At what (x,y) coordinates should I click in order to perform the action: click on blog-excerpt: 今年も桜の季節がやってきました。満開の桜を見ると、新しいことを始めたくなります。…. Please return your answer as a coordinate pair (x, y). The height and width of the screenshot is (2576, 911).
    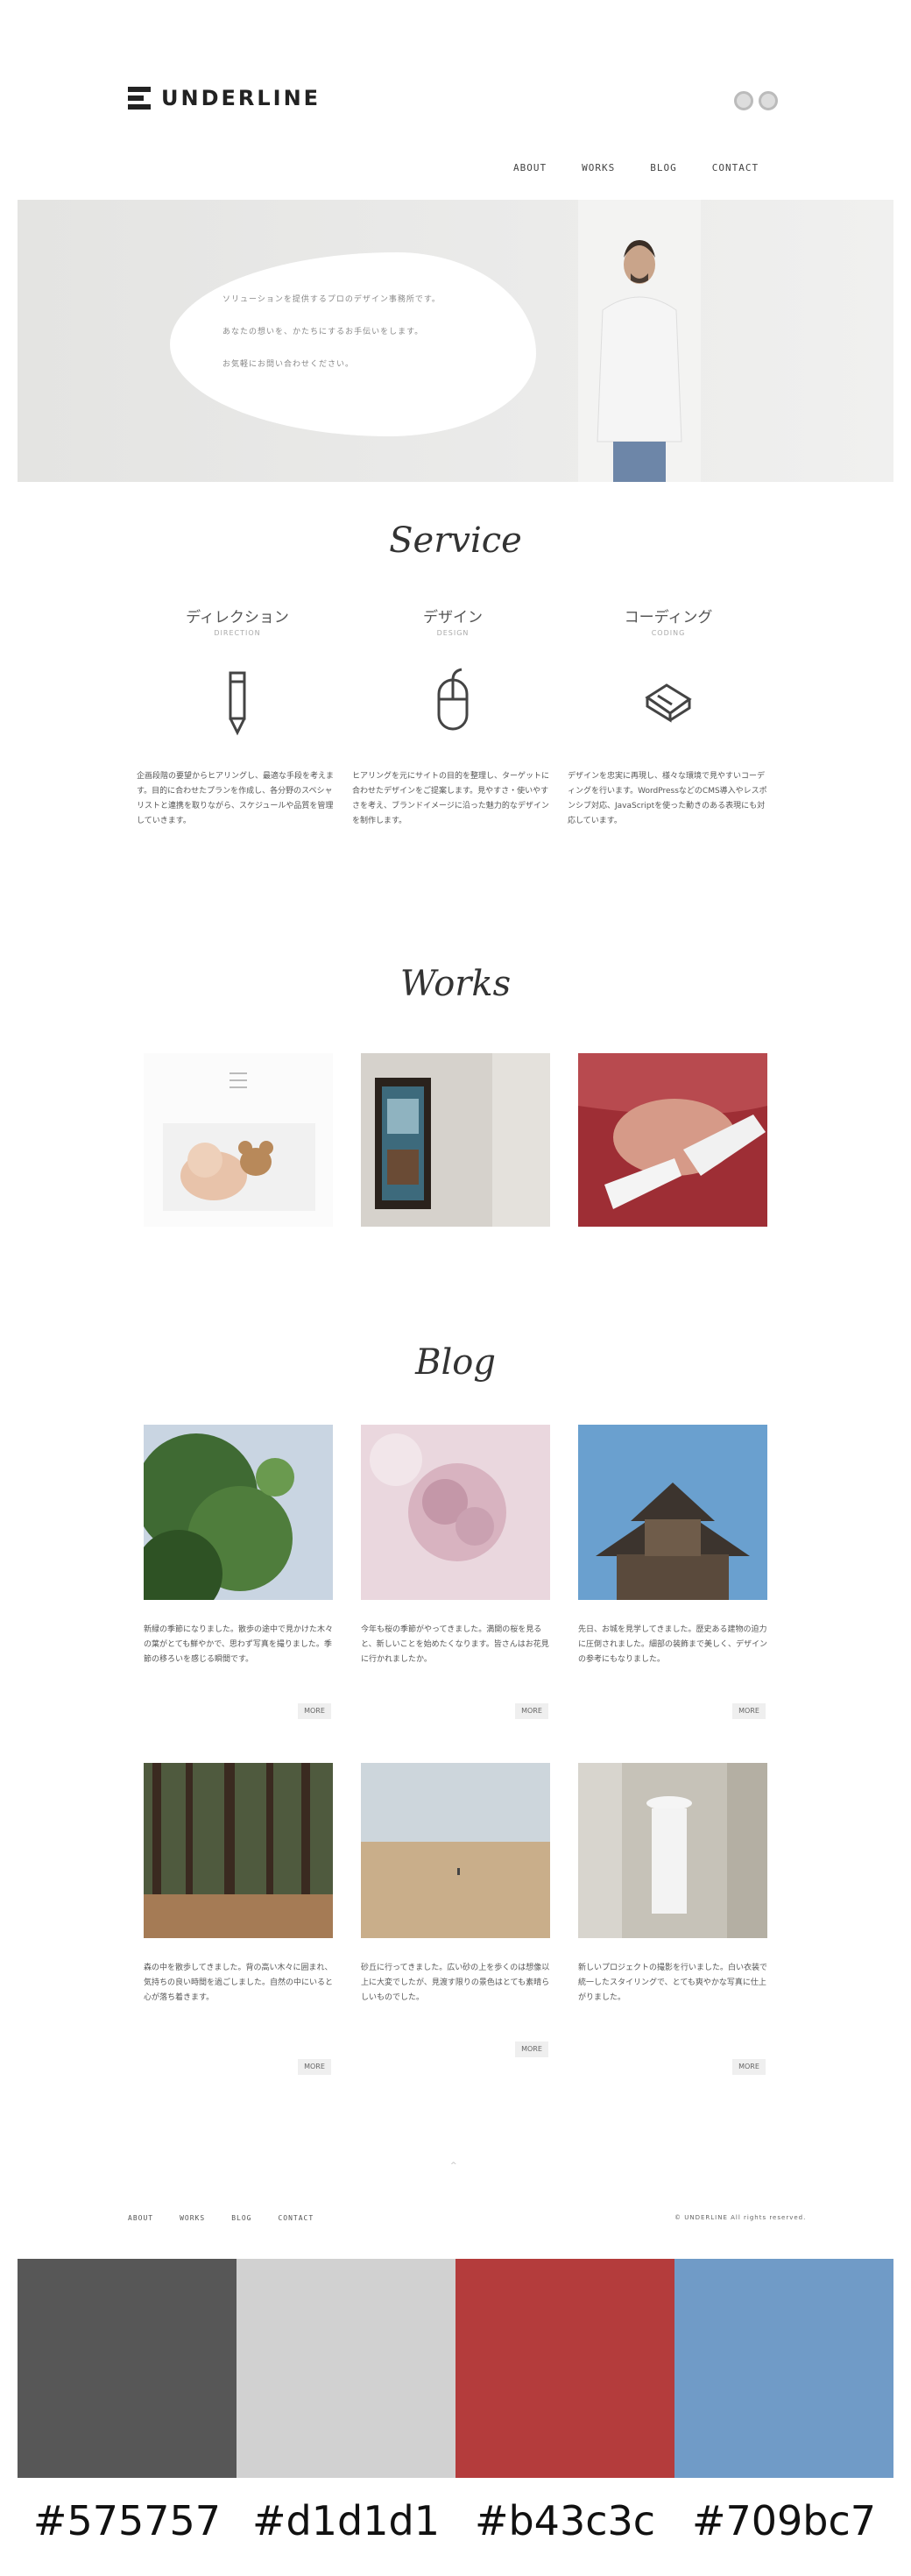
    Looking at the image, I should click on (455, 1644).